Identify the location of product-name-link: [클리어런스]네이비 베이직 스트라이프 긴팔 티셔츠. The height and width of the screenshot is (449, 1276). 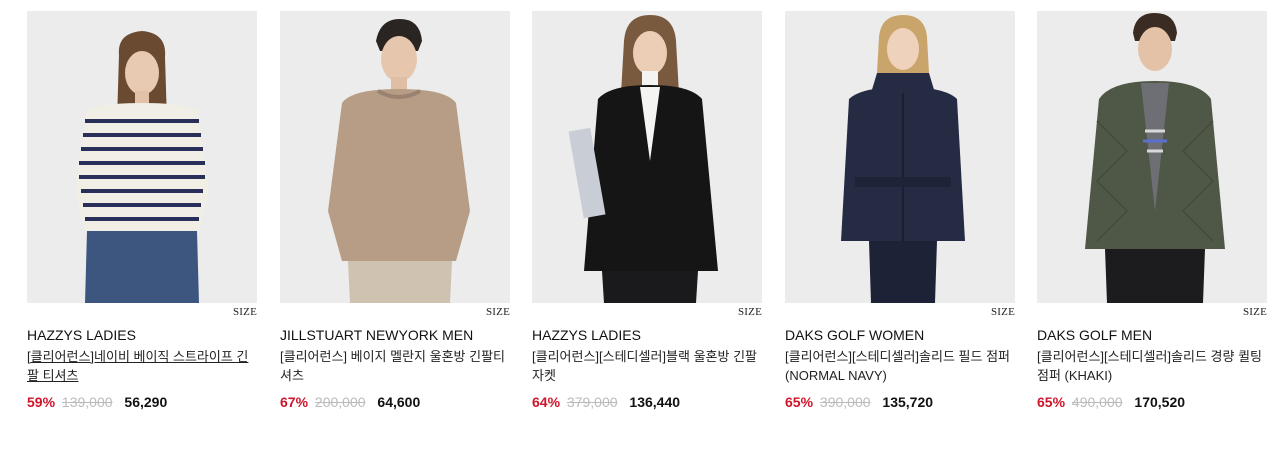
(142, 366).